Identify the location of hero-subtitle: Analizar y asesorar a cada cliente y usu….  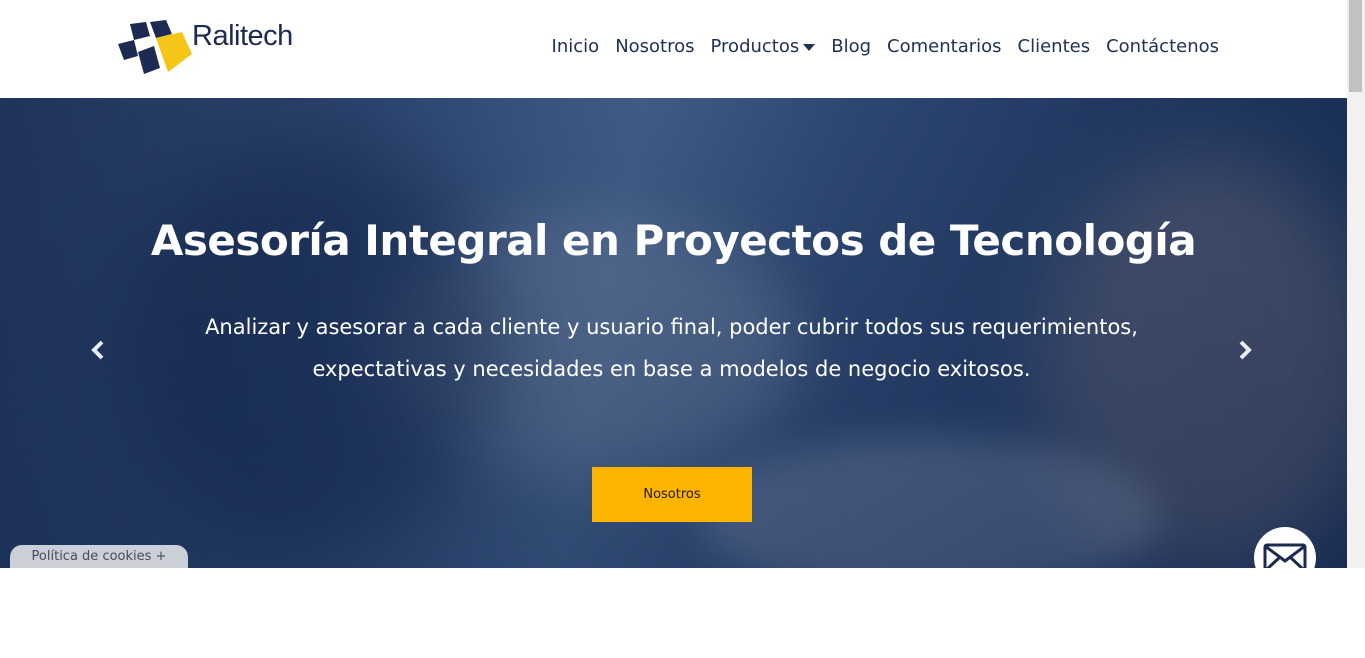
(671, 348).